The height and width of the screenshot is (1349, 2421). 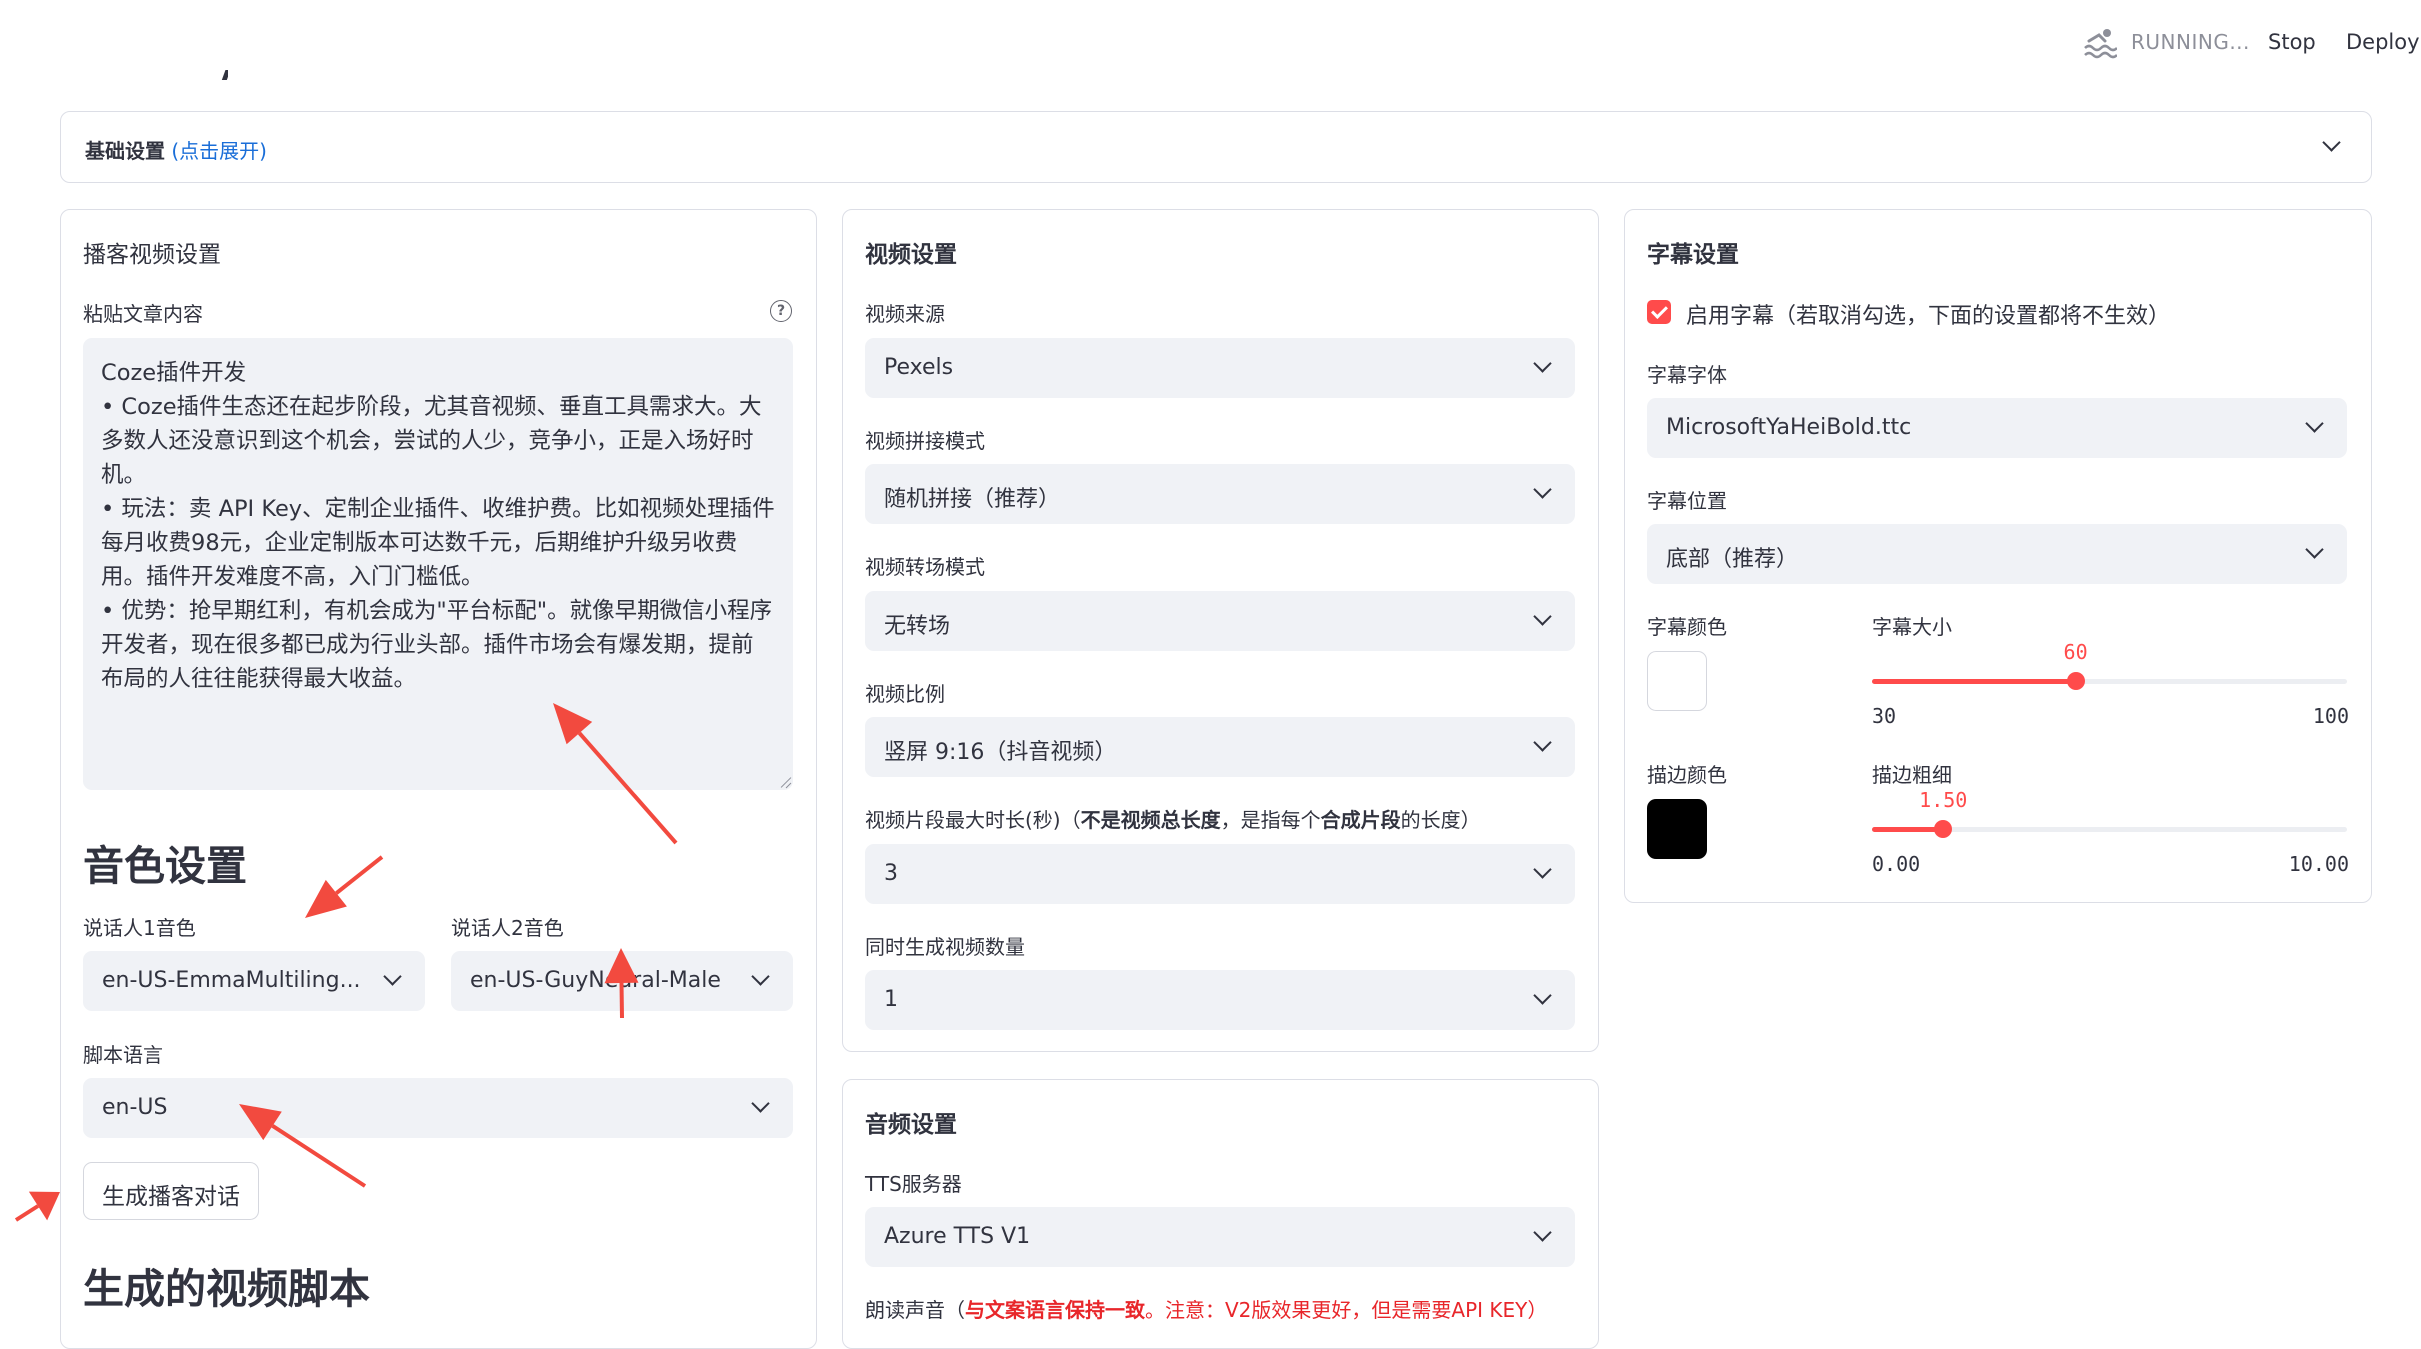 I want to click on tts-server-select: Azure TTS V1, so click(x=1220, y=1237).